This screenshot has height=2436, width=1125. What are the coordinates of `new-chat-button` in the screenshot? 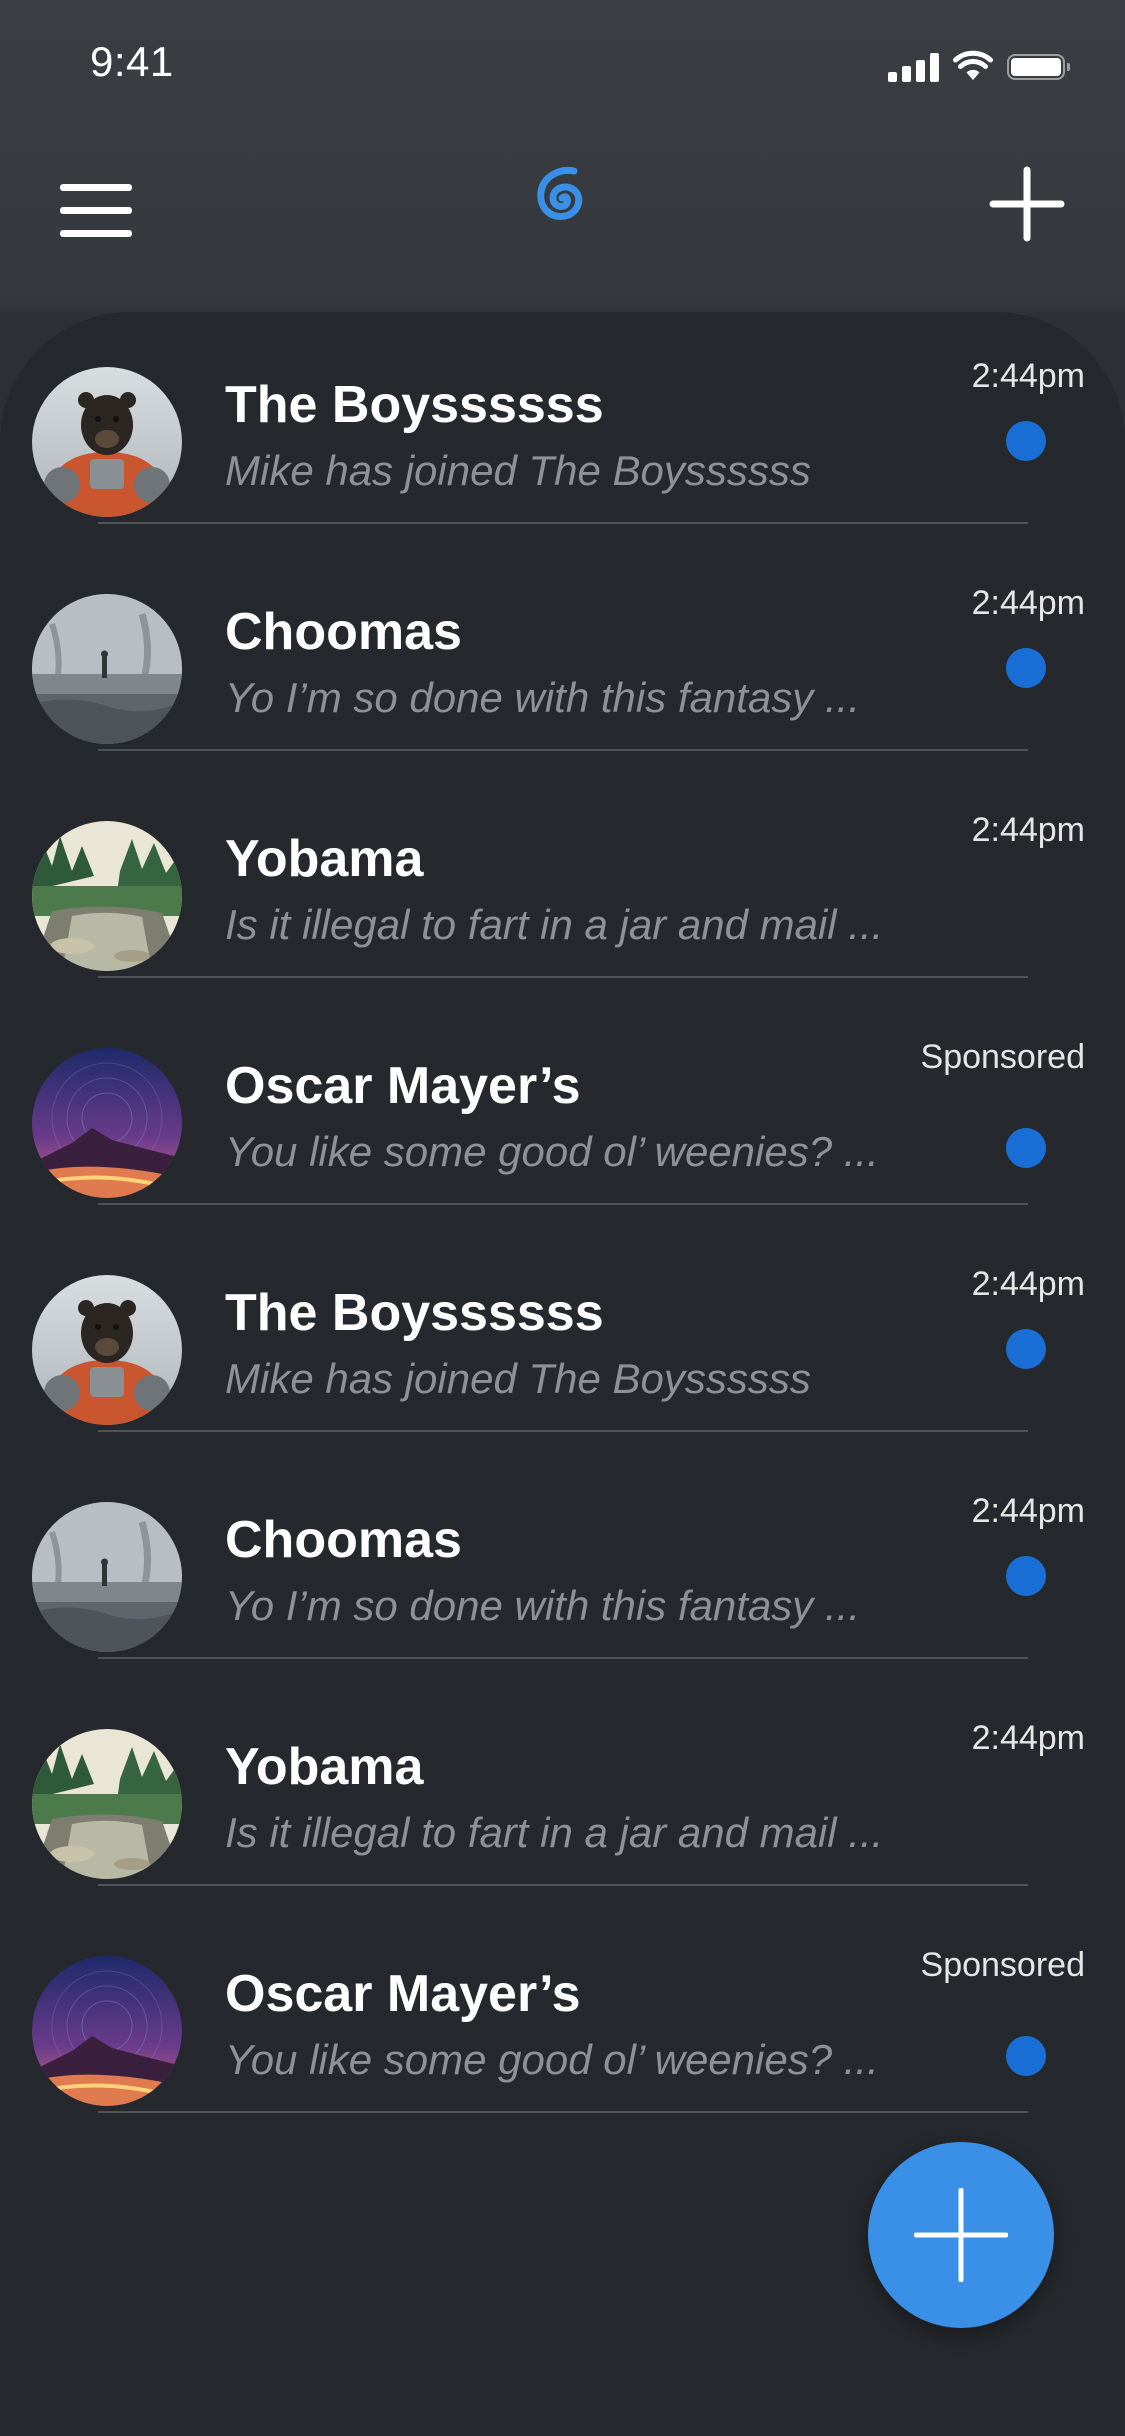 It's located at (1027, 204).